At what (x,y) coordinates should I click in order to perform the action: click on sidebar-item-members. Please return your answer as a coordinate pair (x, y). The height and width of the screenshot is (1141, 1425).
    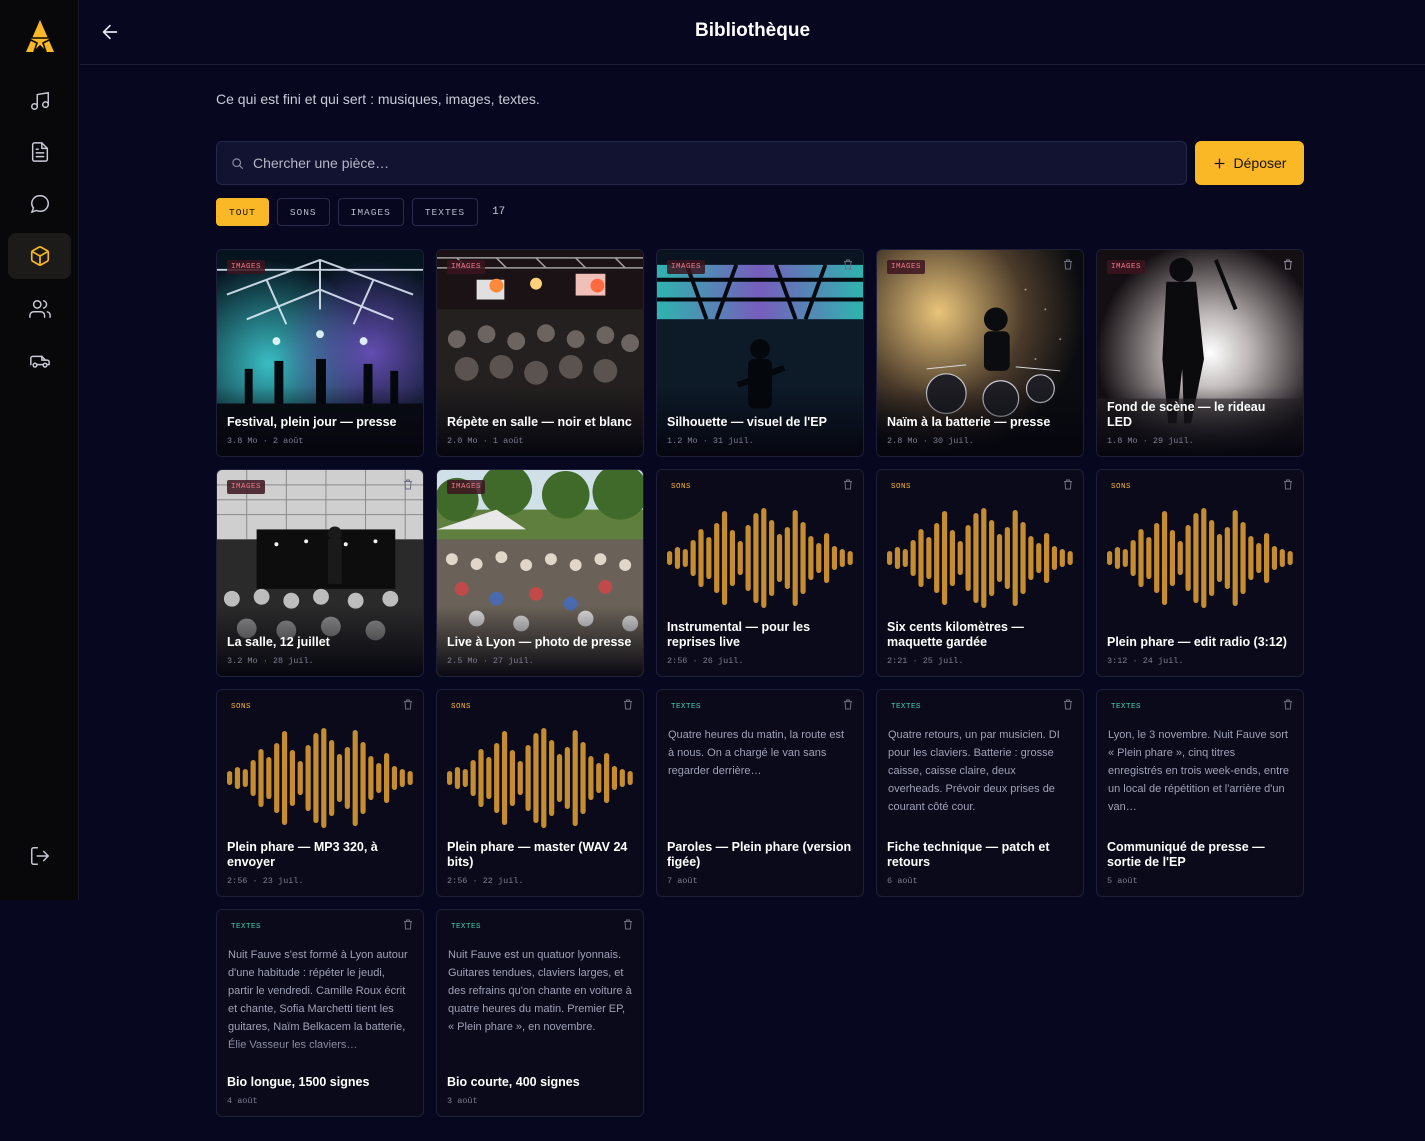
    Looking at the image, I should click on (39, 309).